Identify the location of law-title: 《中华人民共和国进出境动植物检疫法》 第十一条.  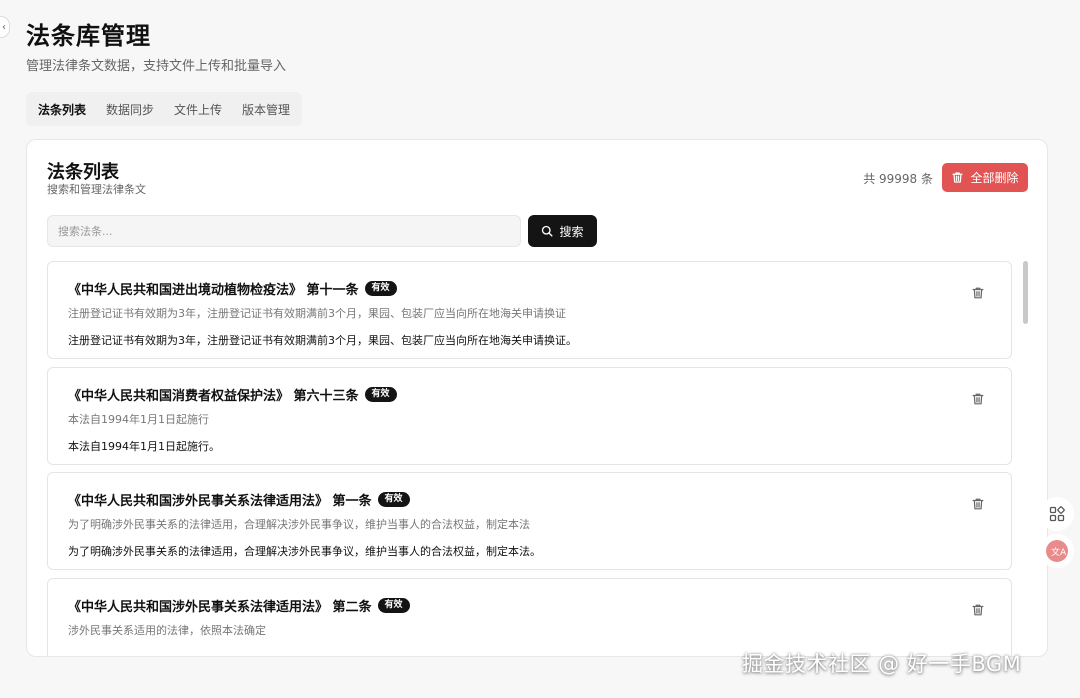
(213, 290).